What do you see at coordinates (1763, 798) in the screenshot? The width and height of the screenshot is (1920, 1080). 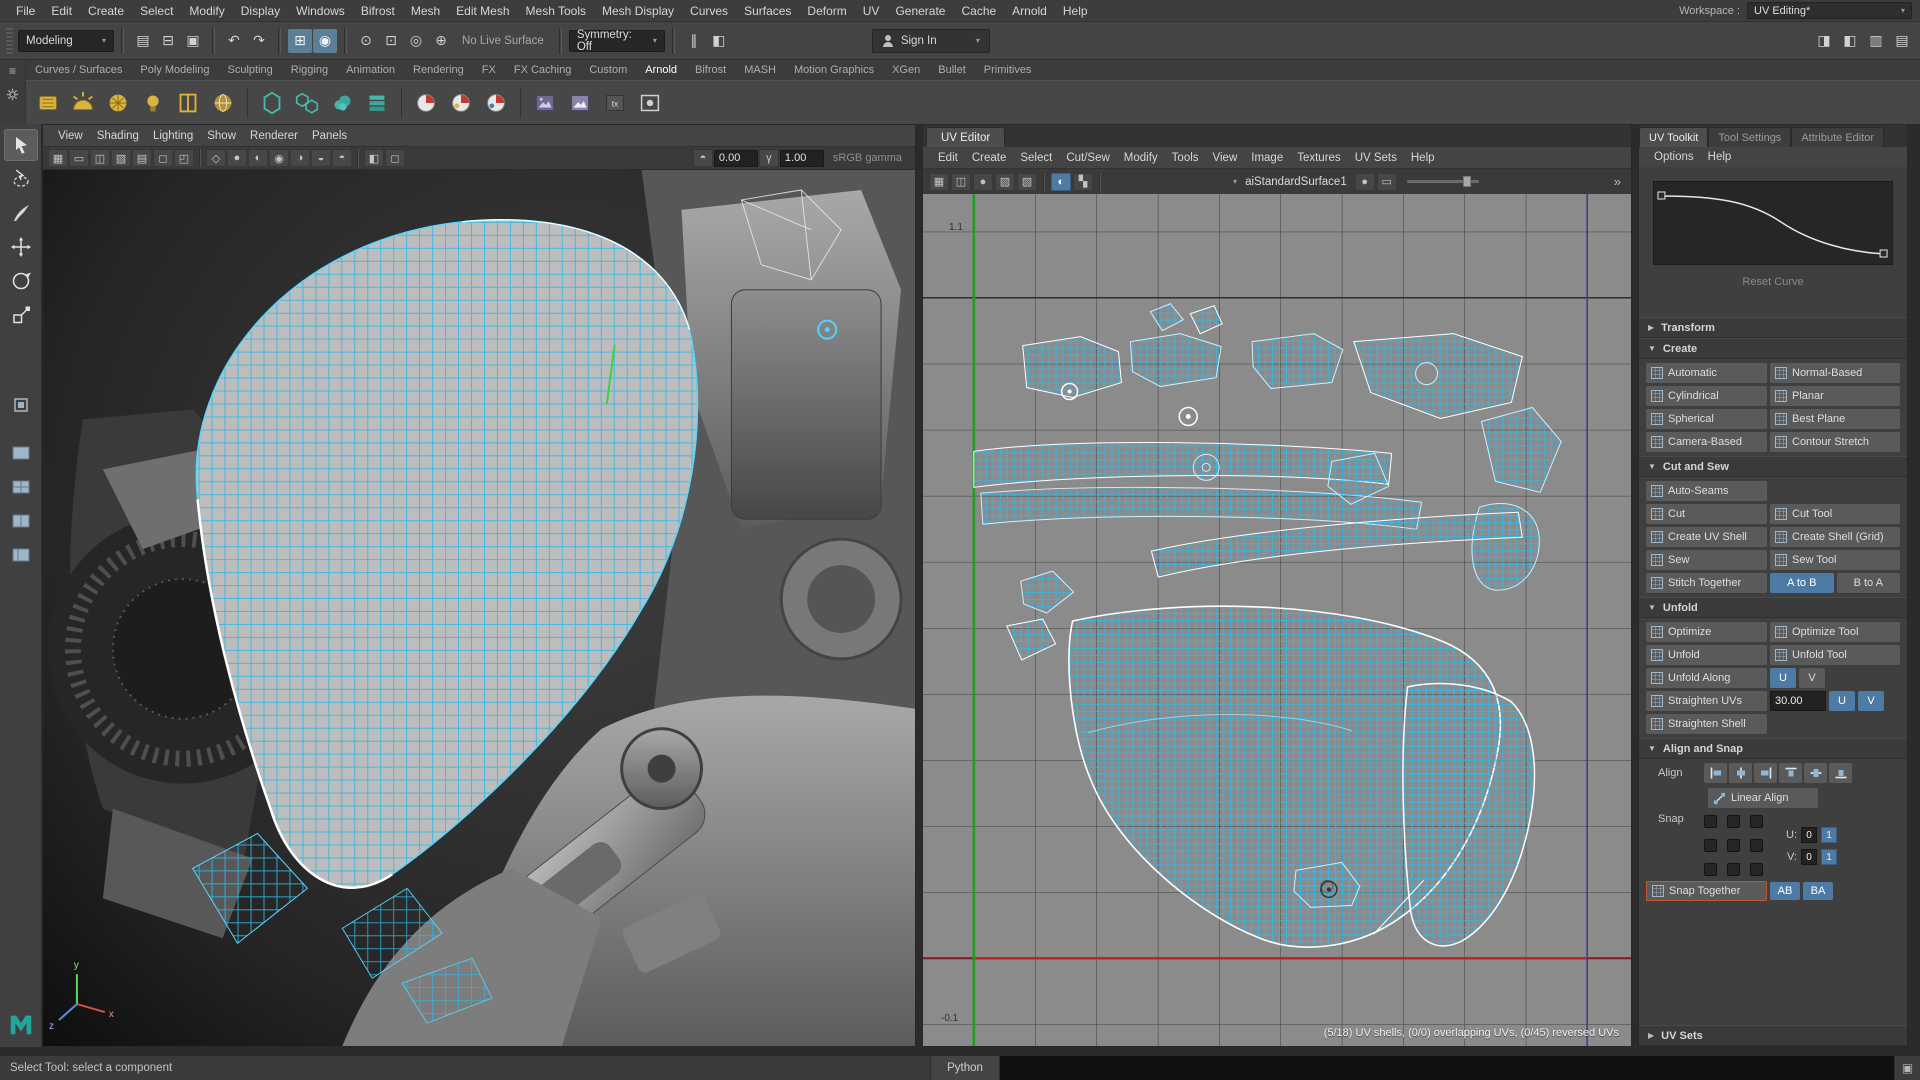 I see `linear-align-button: Linear Align` at bounding box center [1763, 798].